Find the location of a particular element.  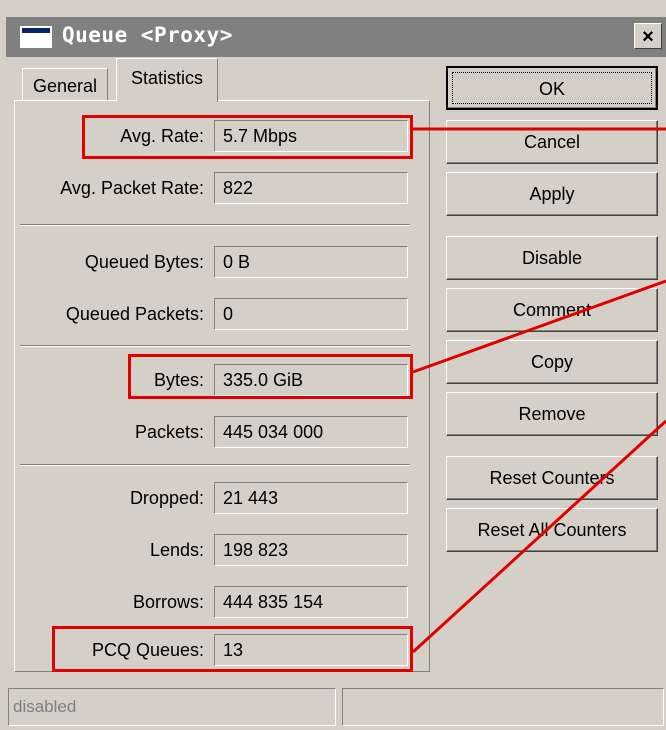

comment-button: Comment is located at coordinates (552, 310).